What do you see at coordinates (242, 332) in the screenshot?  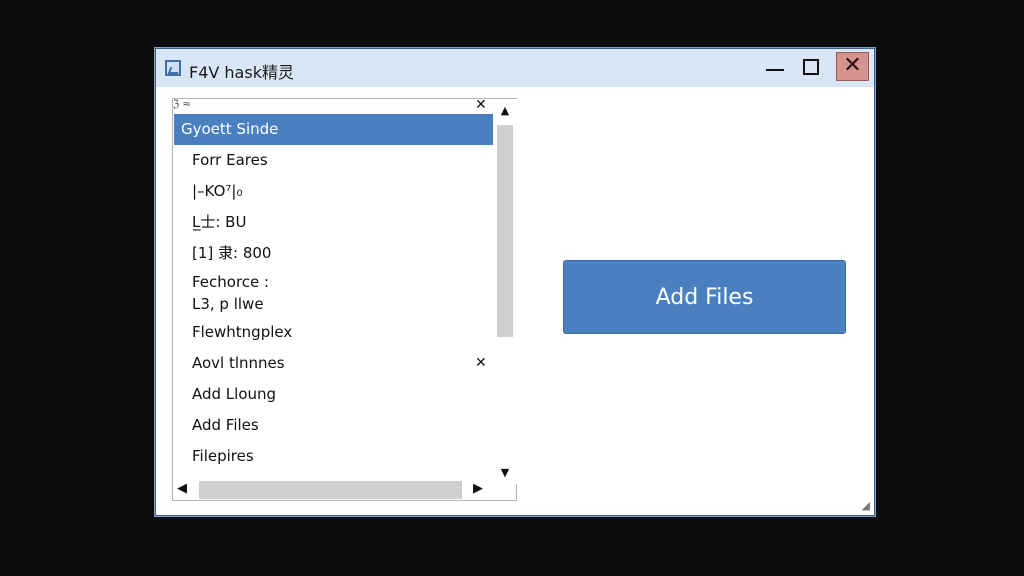 I see `list-item-label: Flewhtngplex` at bounding box center [242, 332].